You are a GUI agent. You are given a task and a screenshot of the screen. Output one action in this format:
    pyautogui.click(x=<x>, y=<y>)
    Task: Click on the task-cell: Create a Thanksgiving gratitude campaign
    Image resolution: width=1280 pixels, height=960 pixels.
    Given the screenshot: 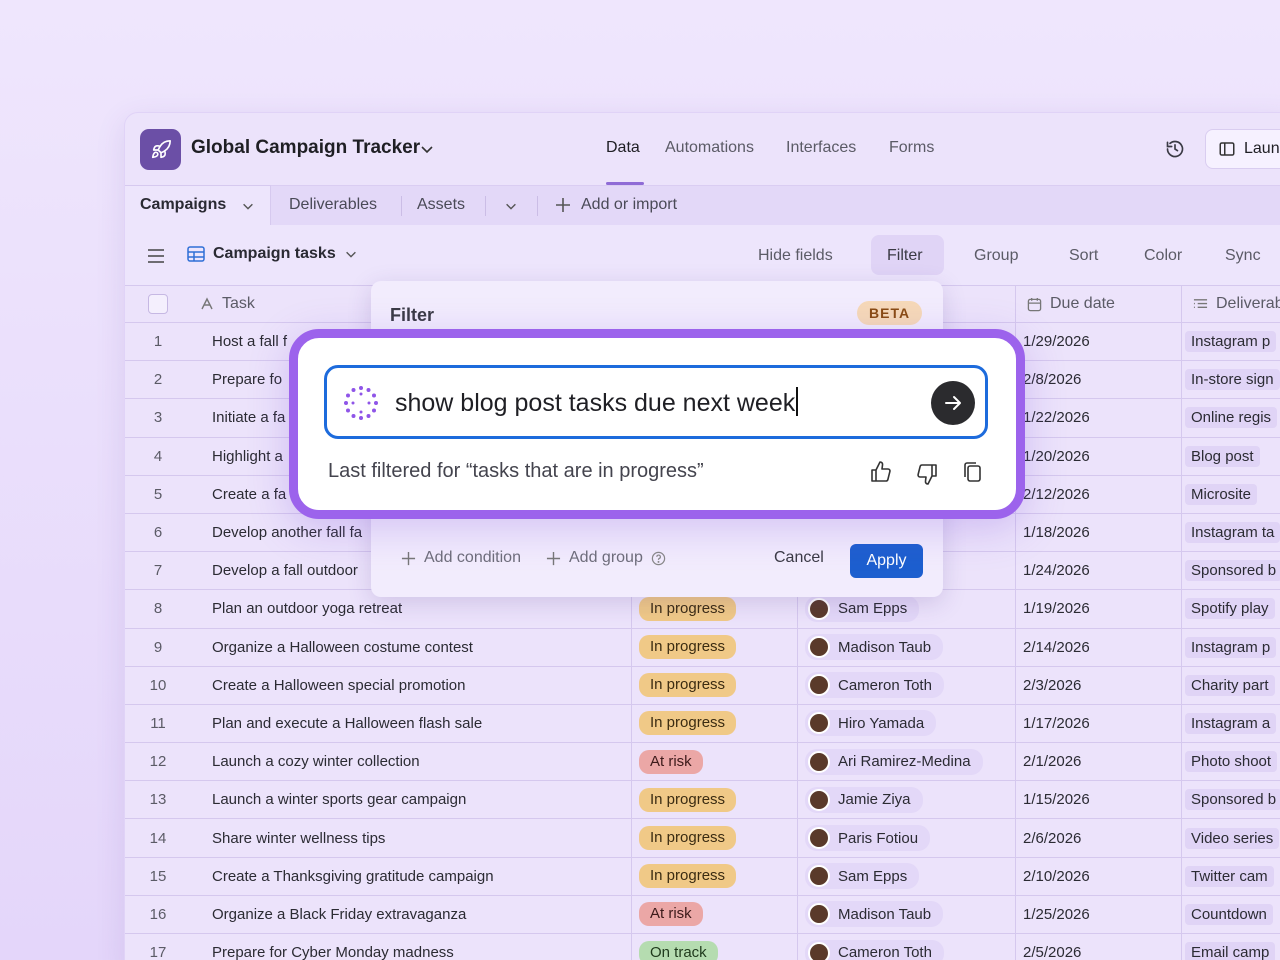 What is the action you would take?
    pyautogui.click(x=419, y=876)
    